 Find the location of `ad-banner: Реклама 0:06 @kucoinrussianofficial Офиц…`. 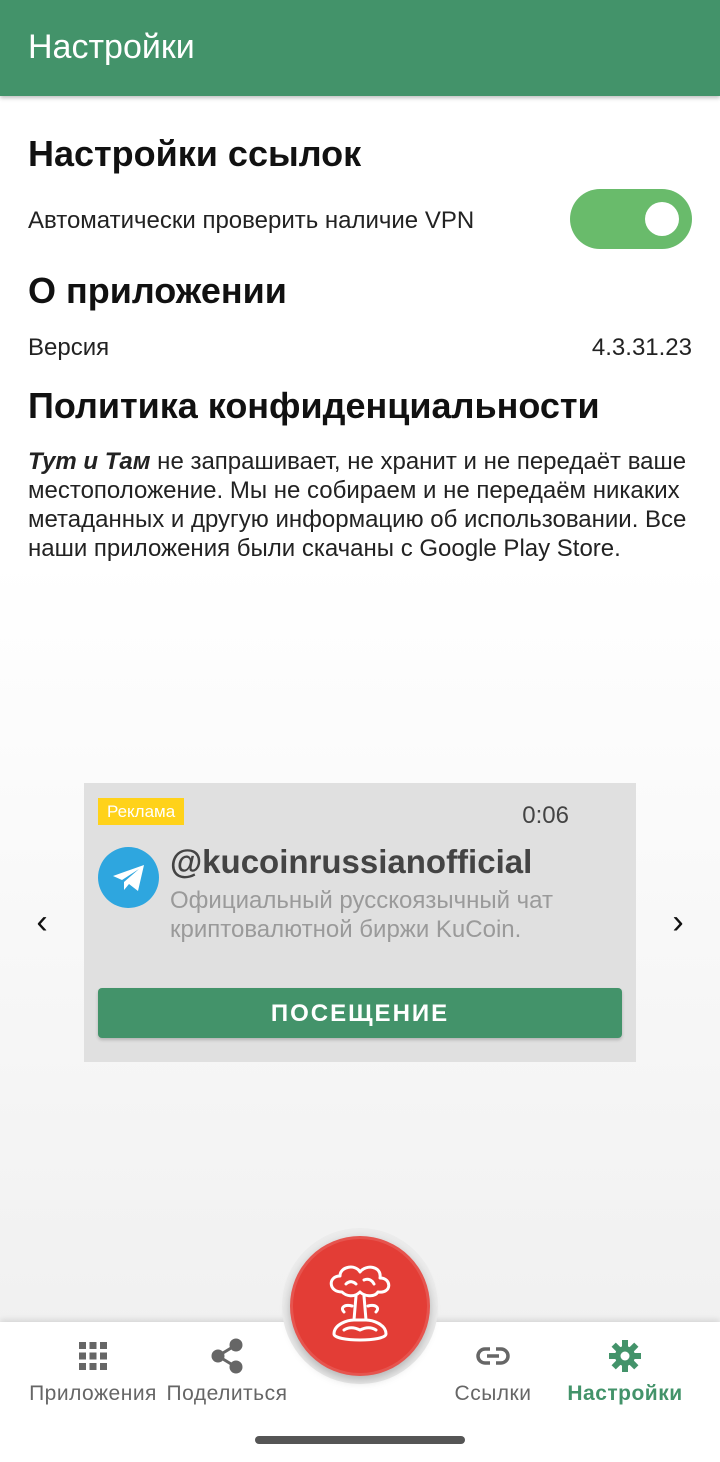

ad-banner: Реклама 0:06 @kucoinrussianofficial Офиц… is located at coordinates (360, 922).